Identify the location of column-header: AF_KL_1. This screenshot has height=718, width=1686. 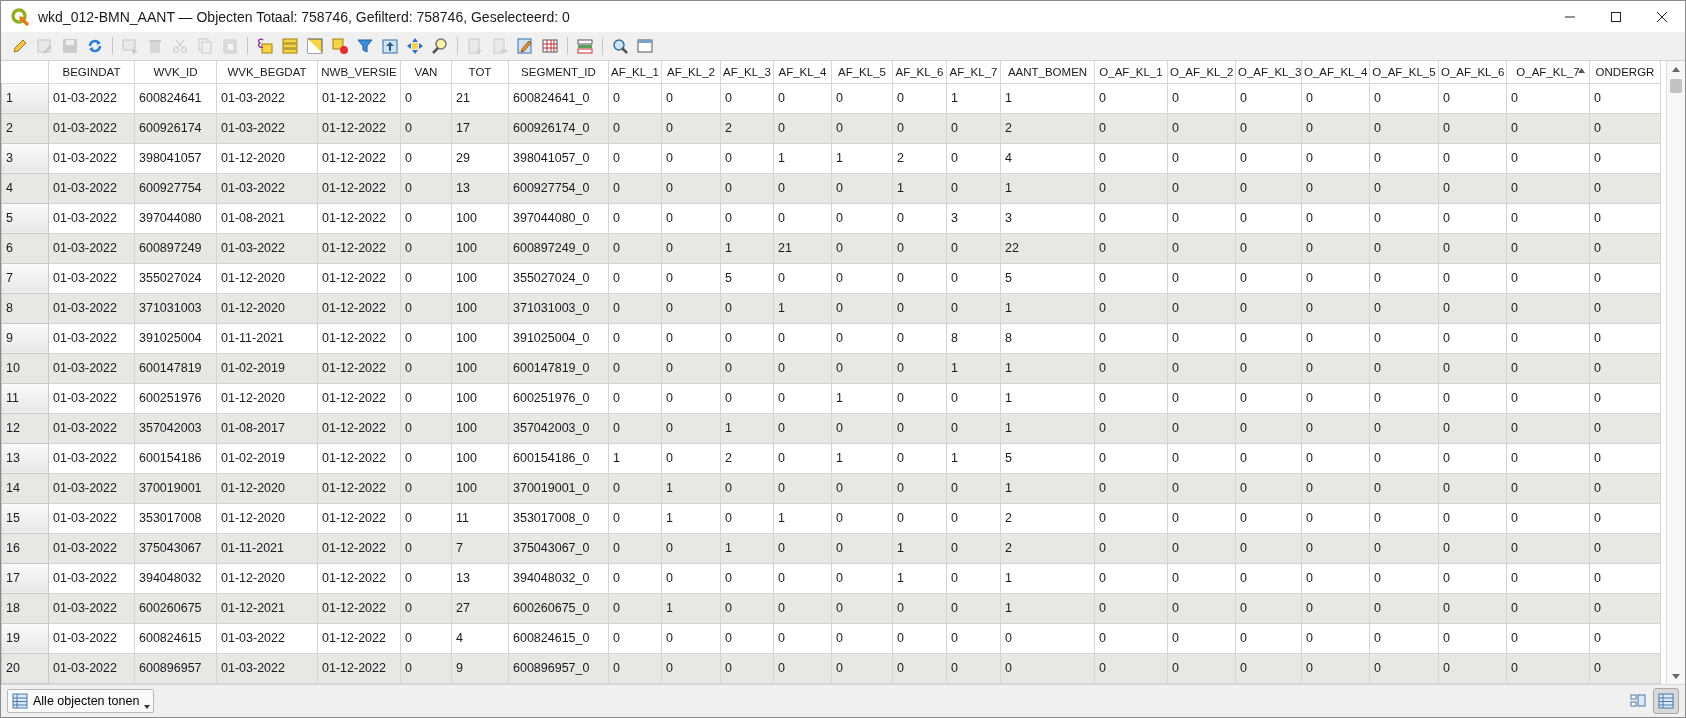
(635, 72).